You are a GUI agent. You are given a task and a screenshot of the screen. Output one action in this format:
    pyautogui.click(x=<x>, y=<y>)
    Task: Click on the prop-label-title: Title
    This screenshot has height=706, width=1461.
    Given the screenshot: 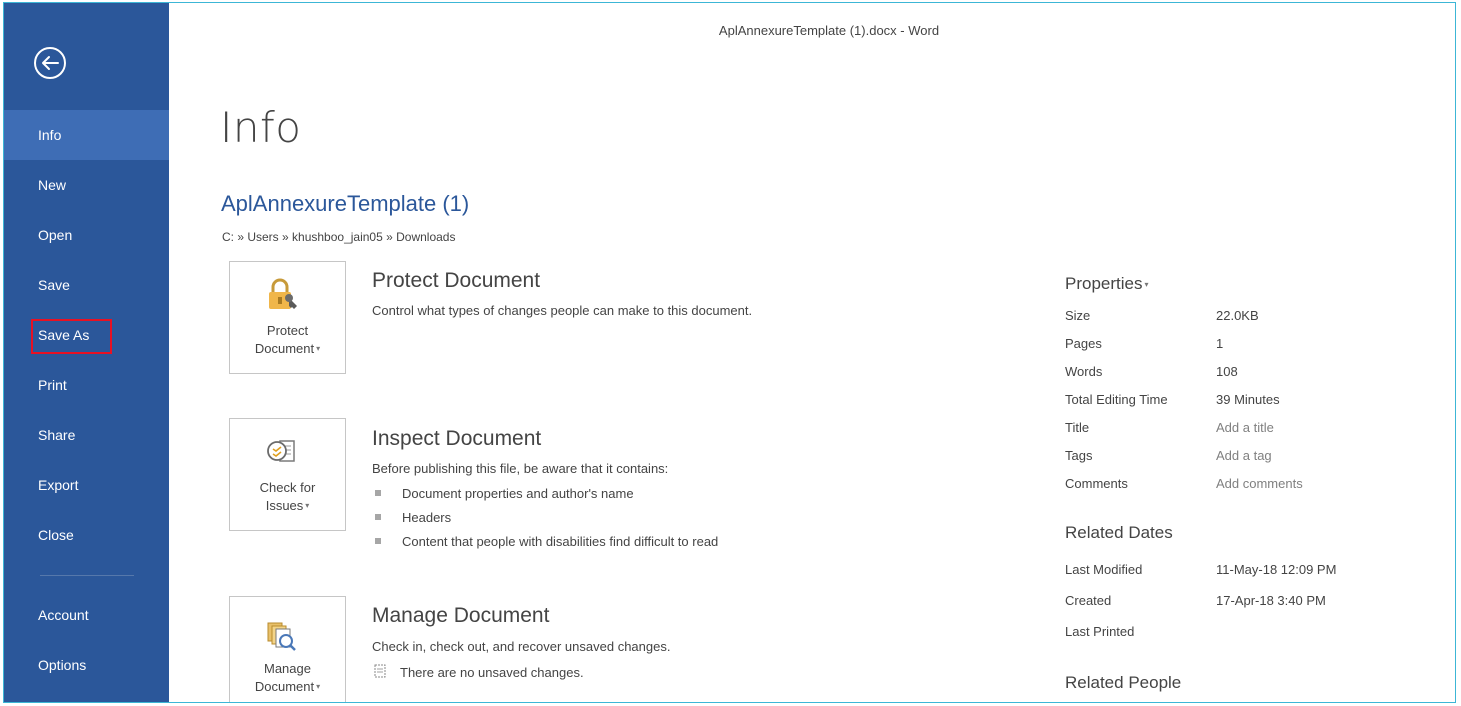 What is the action you would take?
    pyautogui.click(x=1077, y=427)
    